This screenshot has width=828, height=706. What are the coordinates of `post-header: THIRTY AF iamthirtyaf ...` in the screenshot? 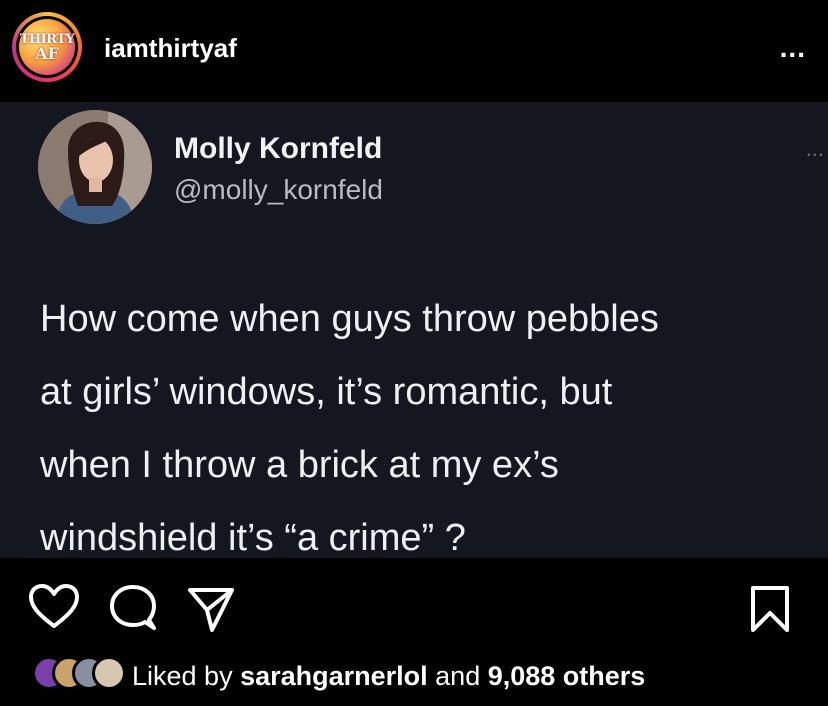 It's located at (414, 51).